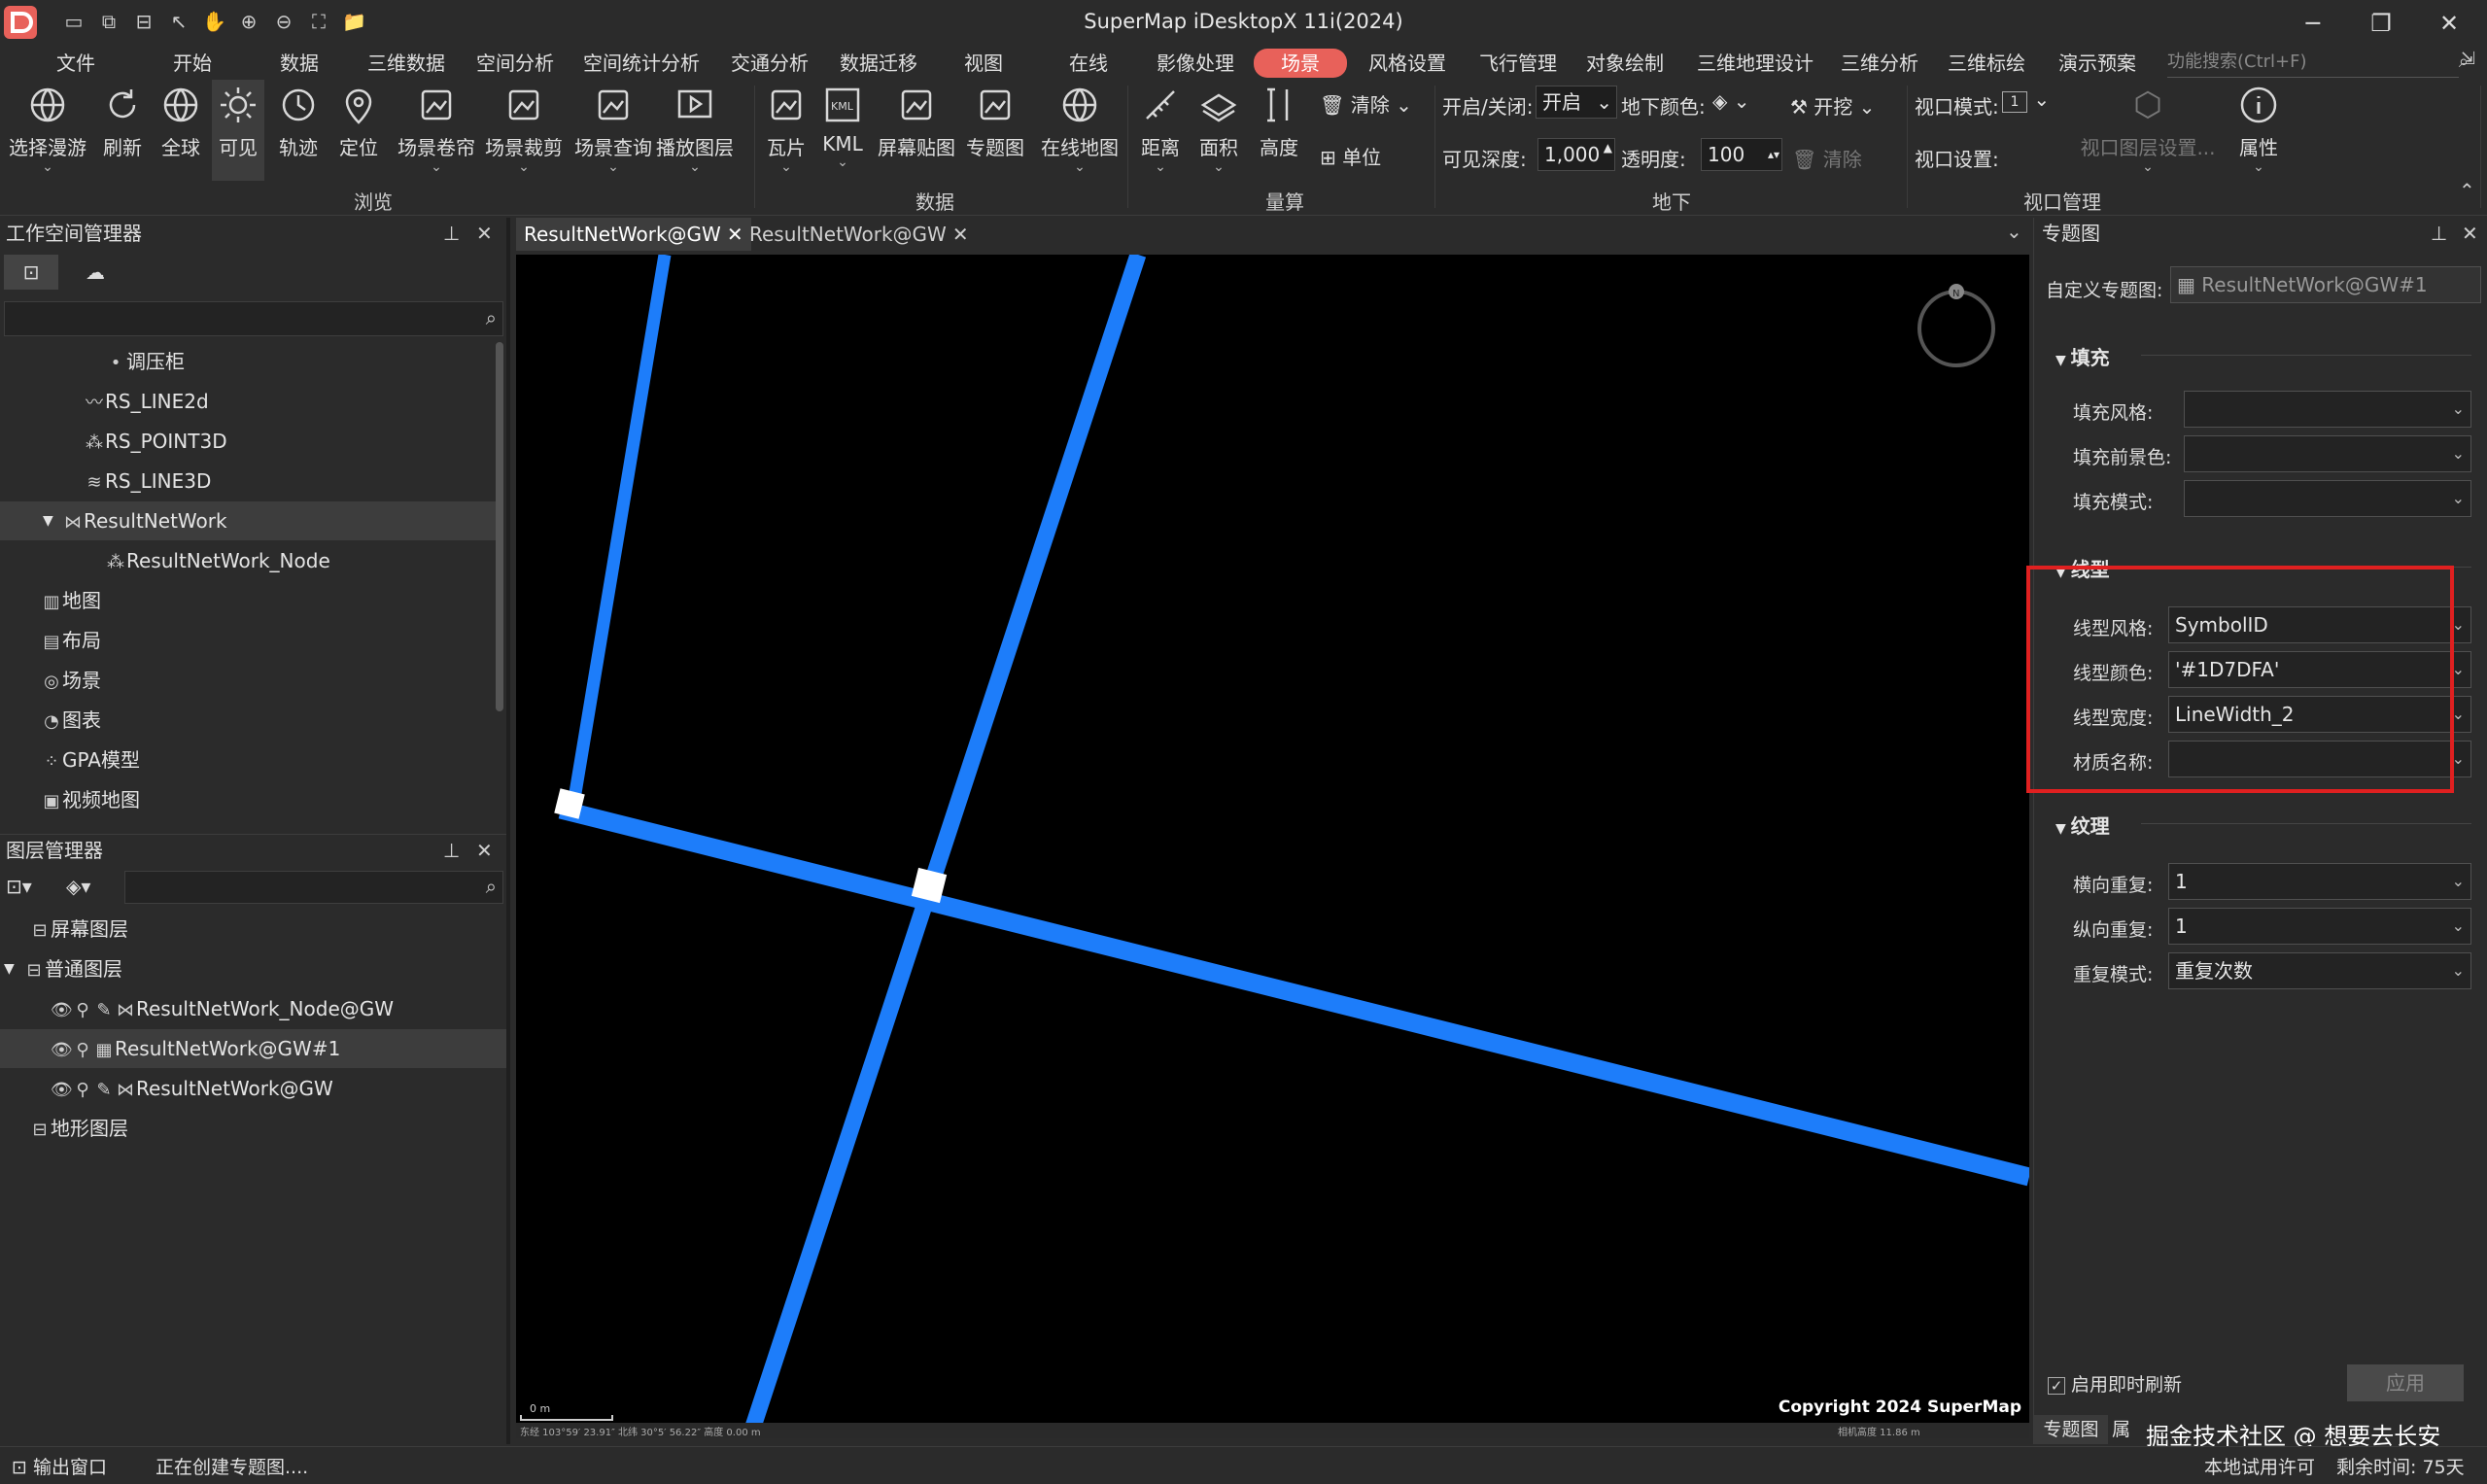 Image resolution: width=2487 pixels, height=1484 pixels. Describe the element at coordinates (248, 799) in the screenshot. I see `workspace-item: ▣ 视频地图` at that location.